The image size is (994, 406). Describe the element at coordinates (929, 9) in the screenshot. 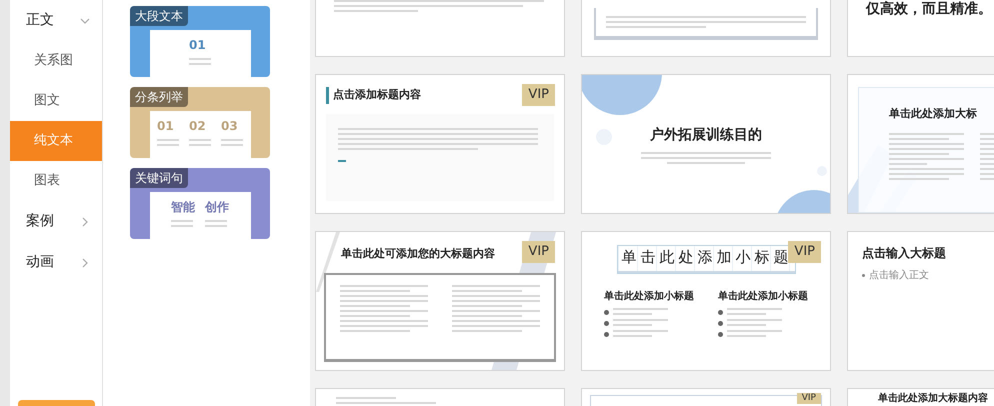

I see `slide-title: 仅高效，而且精准。` at that location.